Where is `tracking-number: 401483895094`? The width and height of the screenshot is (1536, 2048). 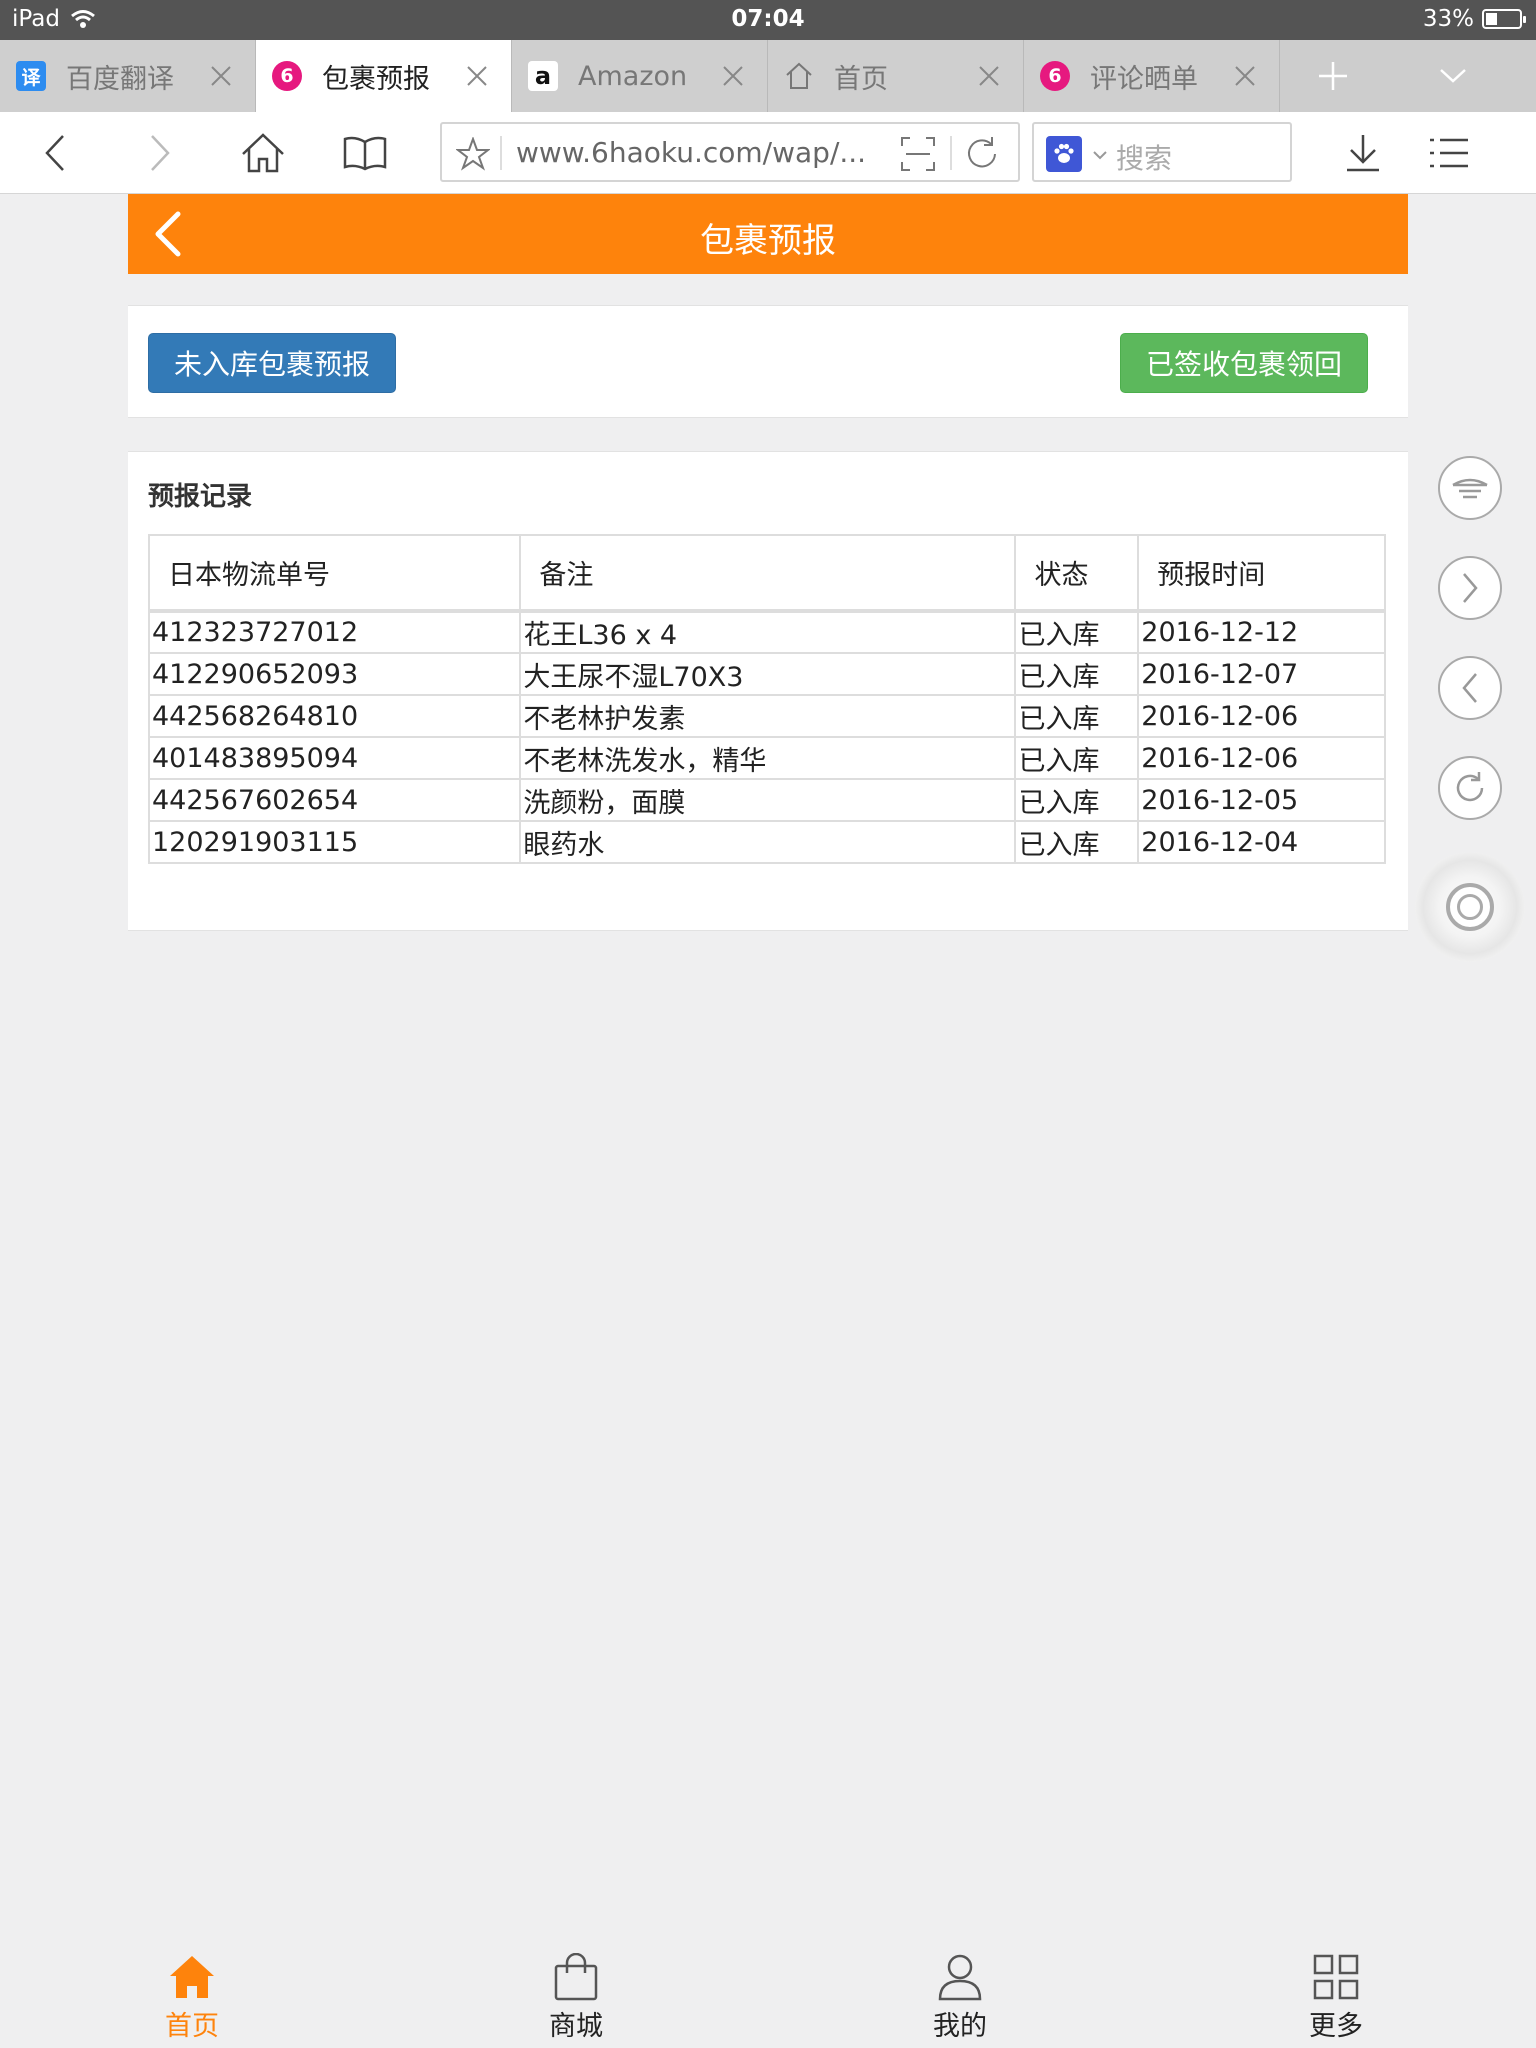
tracking-number: 401483895094 is located at coordinates (334, 758).